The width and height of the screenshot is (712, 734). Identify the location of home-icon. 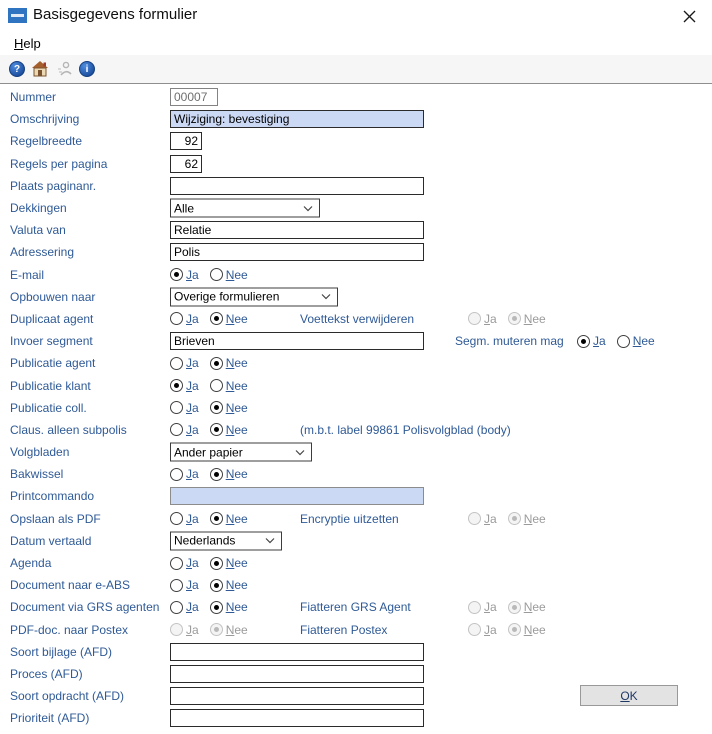
(40, 69).